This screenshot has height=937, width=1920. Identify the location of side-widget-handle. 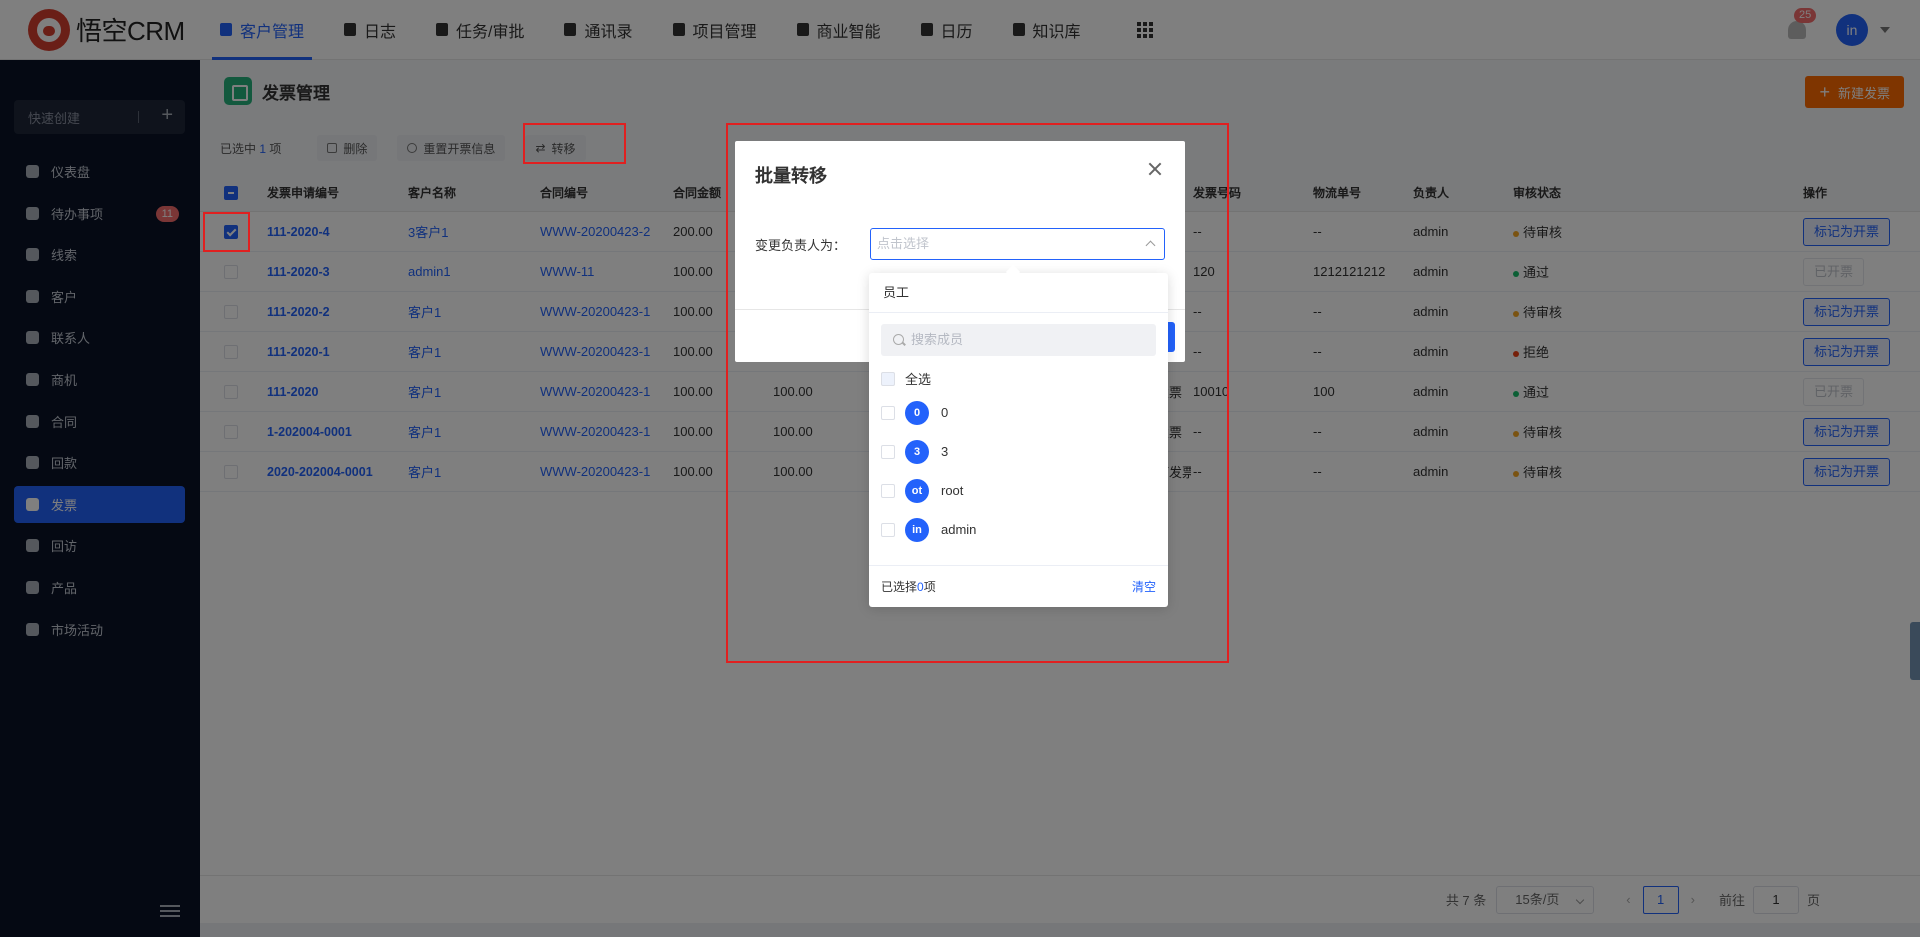
(1915, 651).